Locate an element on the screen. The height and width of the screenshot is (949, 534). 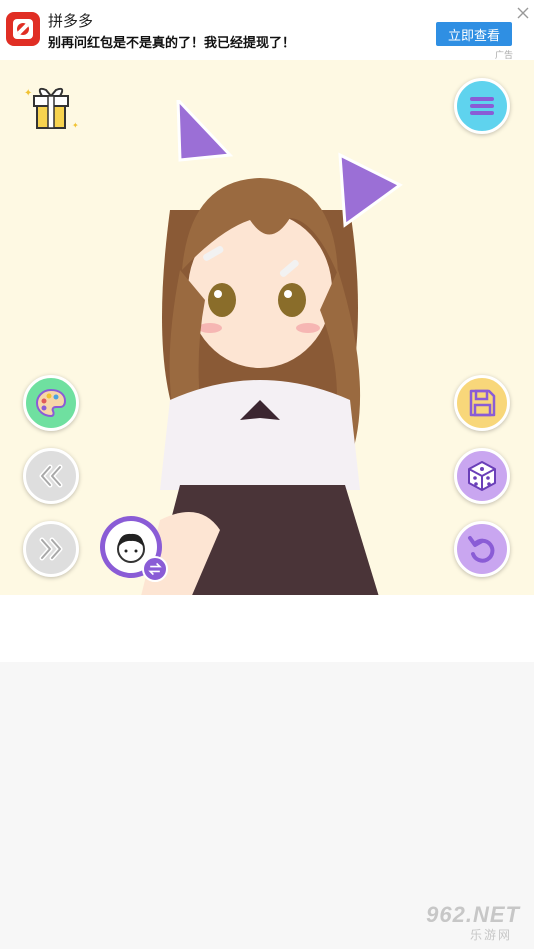
double-chevron-right-icon is located at coordinates (51, 549).